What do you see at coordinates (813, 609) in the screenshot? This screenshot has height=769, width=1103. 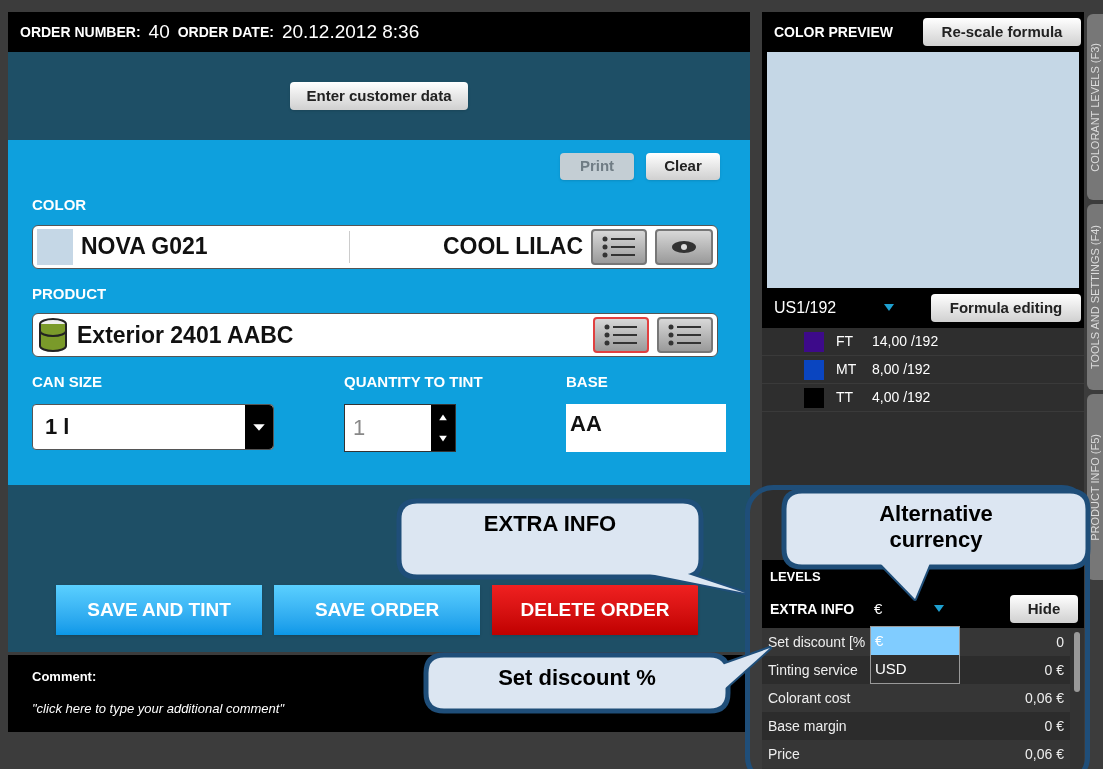 I see `extra-info-title: EXTRA INFO` at bounding box center [813, 609].